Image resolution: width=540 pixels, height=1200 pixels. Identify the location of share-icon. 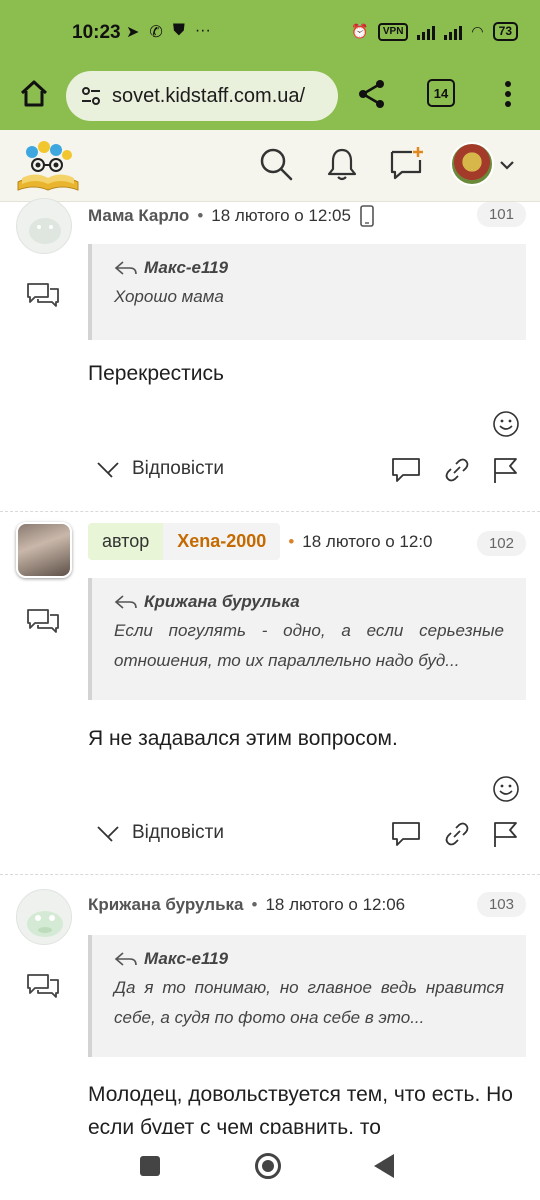
(372, 94).